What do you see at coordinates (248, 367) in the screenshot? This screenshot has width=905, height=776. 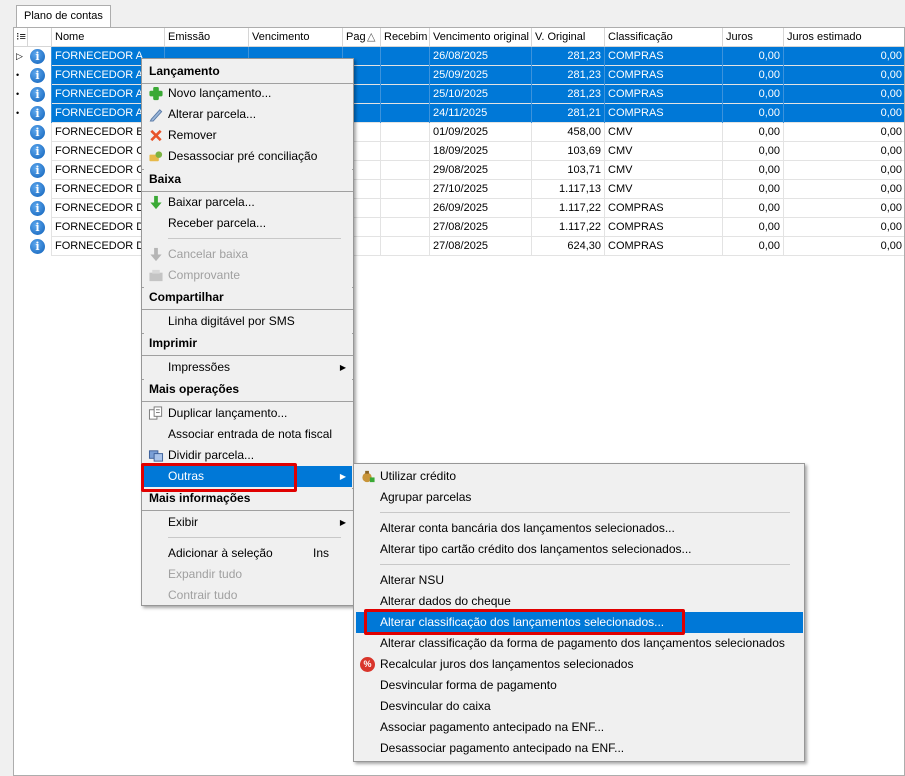 I see `menu-impressoes: Impressões ▶` at bounding box center [248, 367].